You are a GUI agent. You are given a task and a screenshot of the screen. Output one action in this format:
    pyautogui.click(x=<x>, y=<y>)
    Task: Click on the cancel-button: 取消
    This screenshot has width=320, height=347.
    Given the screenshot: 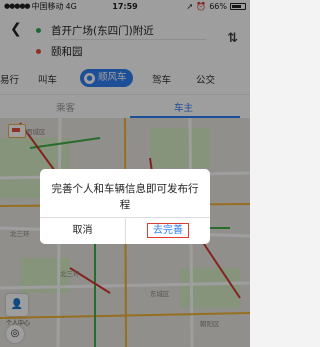 What is the action you would take?
    pyautogui.click(x=82, y=230)
    